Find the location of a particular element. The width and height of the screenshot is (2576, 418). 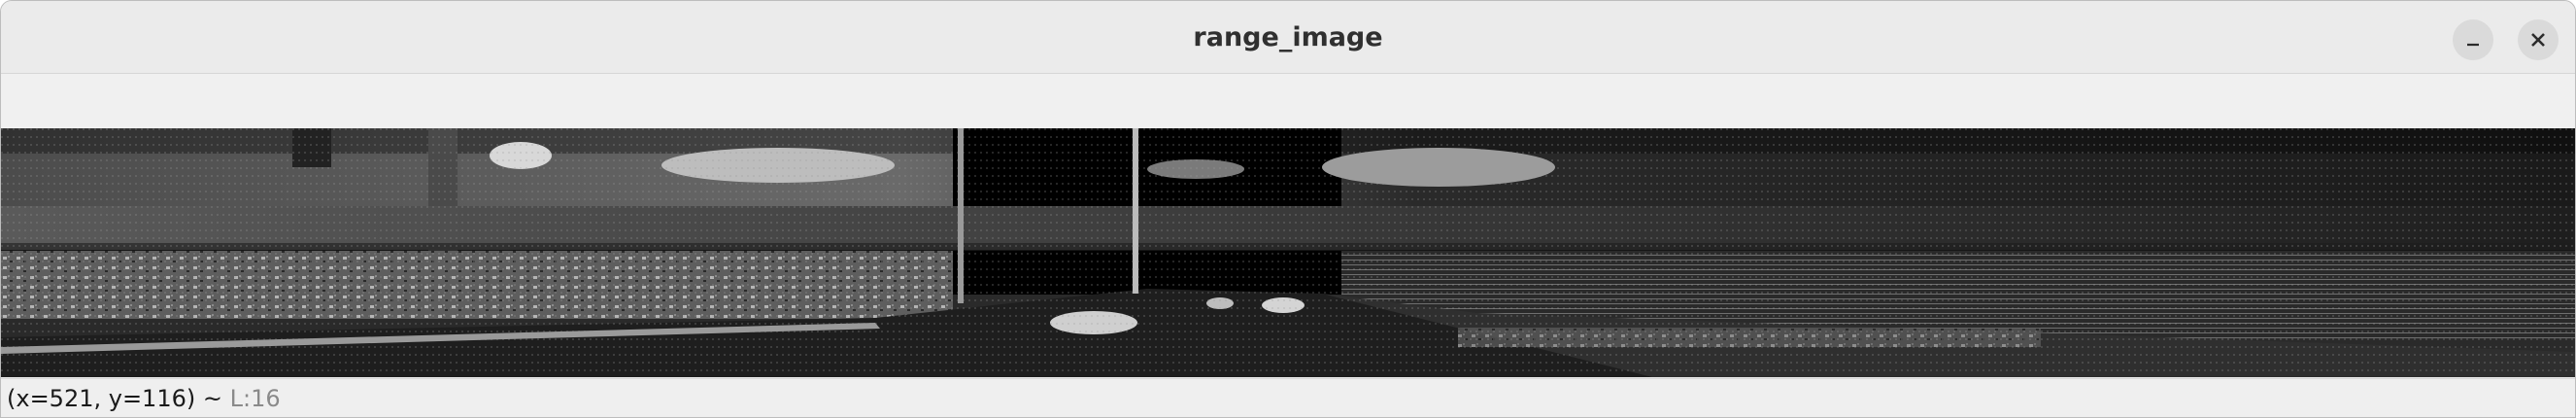

close-button is located at coordinates (2538, 39).